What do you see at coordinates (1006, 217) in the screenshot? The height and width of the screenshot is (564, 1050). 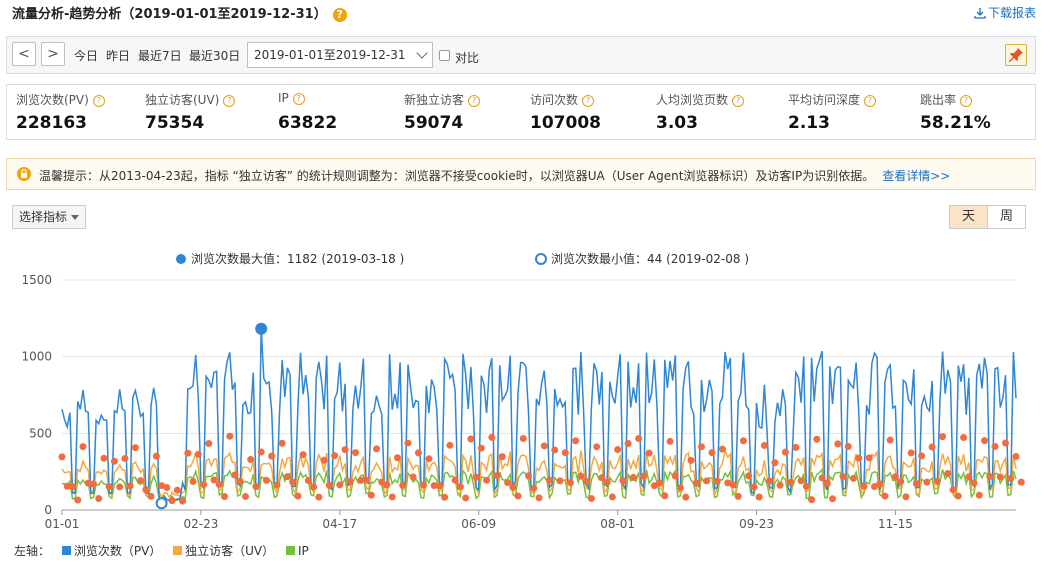 I see `granularity-week-button: 周` at bounding box center [1006, 217].